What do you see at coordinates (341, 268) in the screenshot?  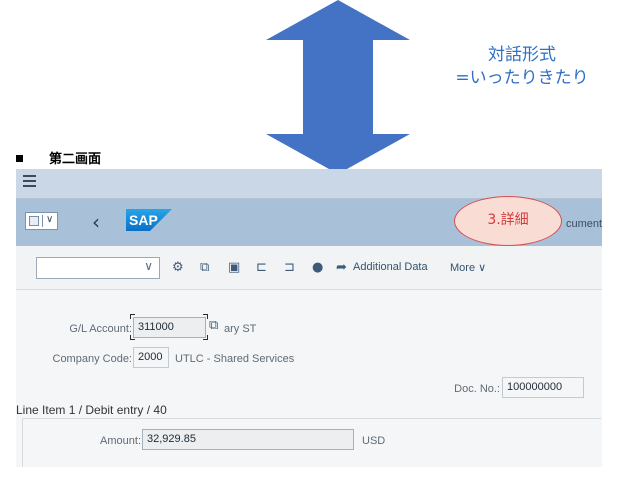 I see `attachment-icon: ➦` at bounding box center [341, 268].